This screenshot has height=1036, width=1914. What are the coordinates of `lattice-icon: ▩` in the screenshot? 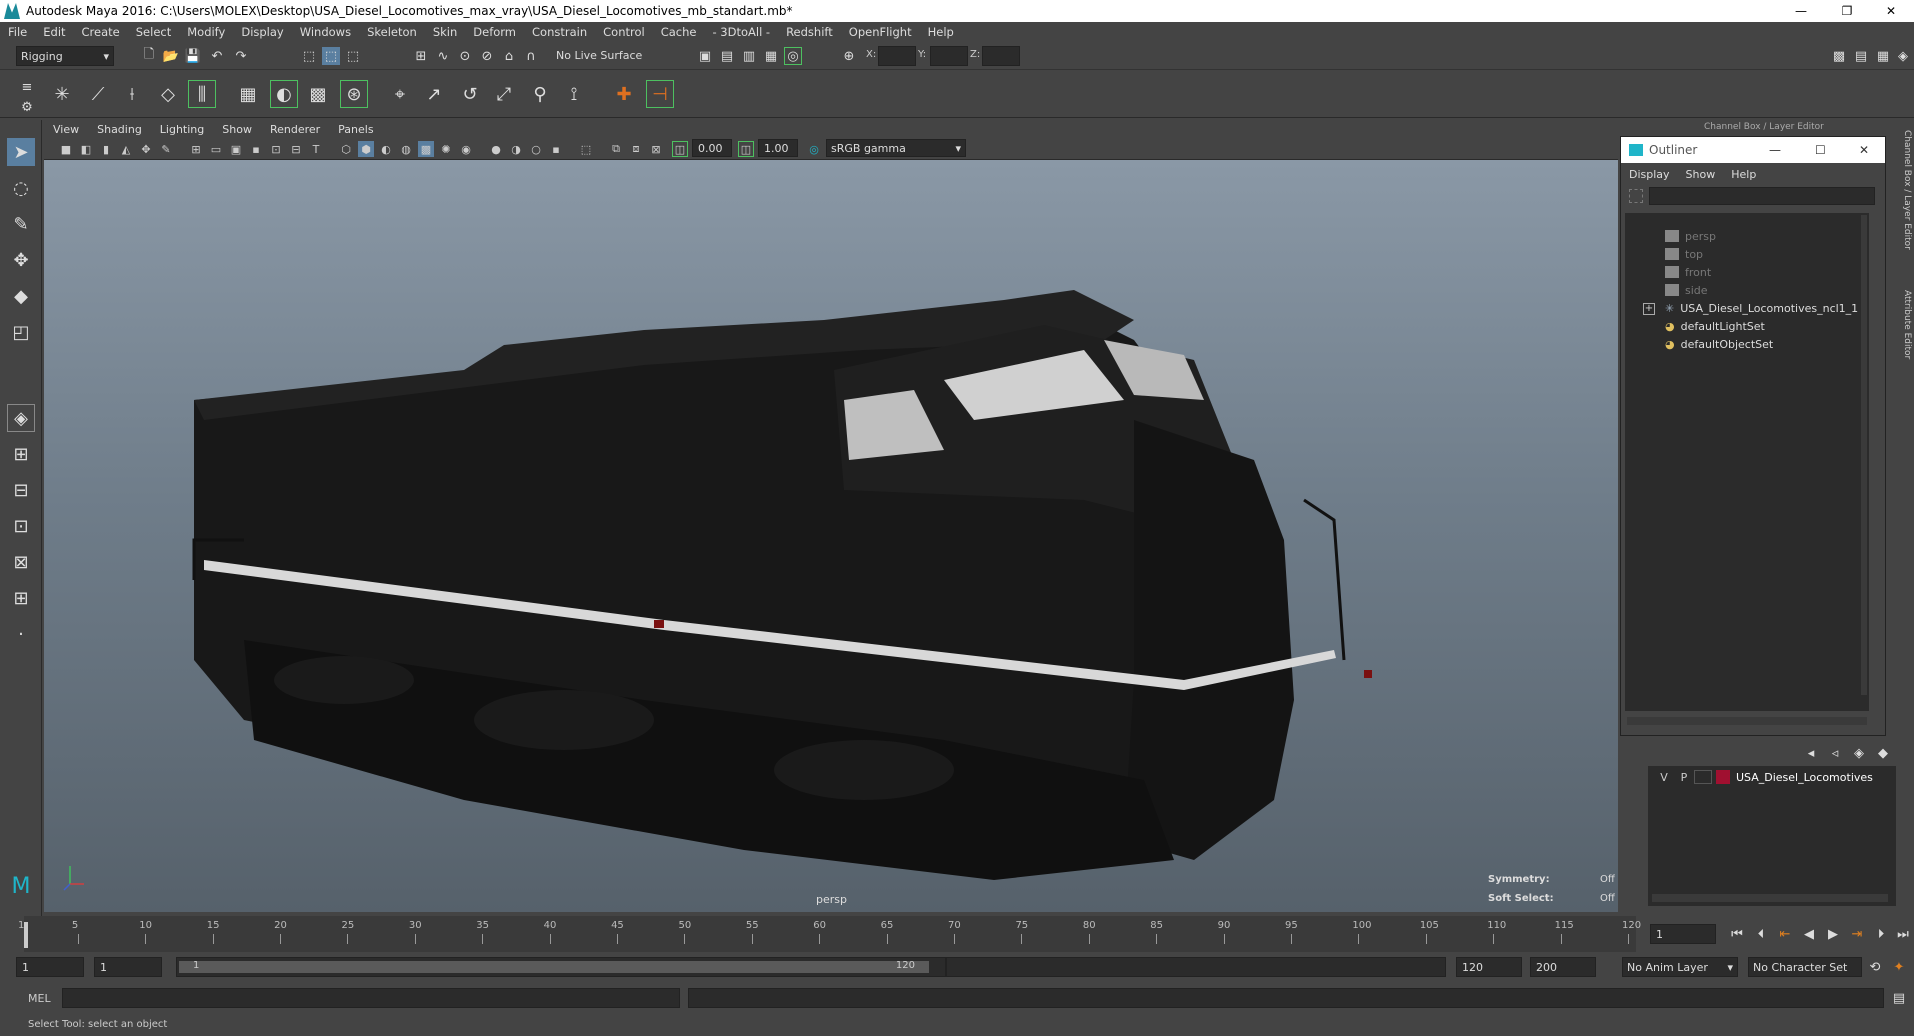 It's located at (318, 94).